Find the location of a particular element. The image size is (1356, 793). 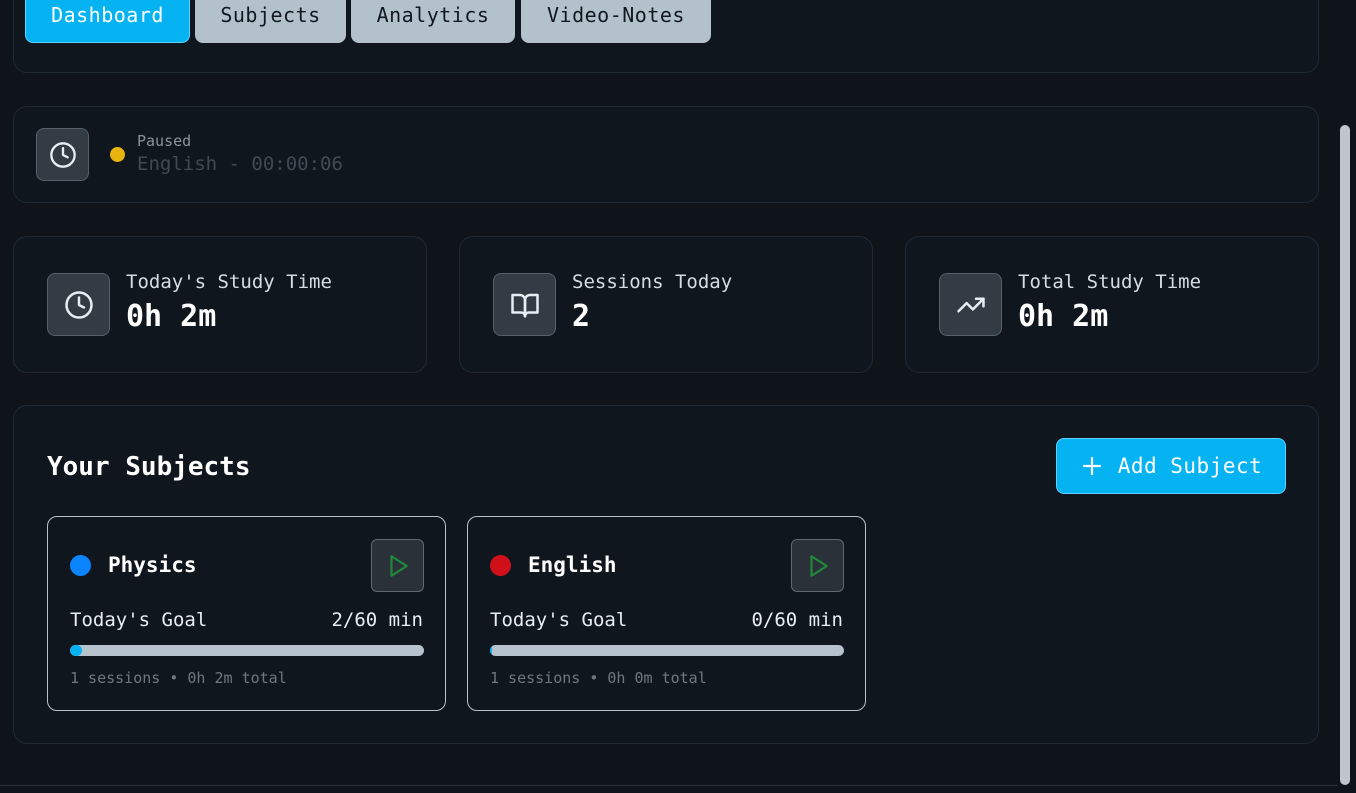

timer-icon-box is located at coordinates (62, 154).